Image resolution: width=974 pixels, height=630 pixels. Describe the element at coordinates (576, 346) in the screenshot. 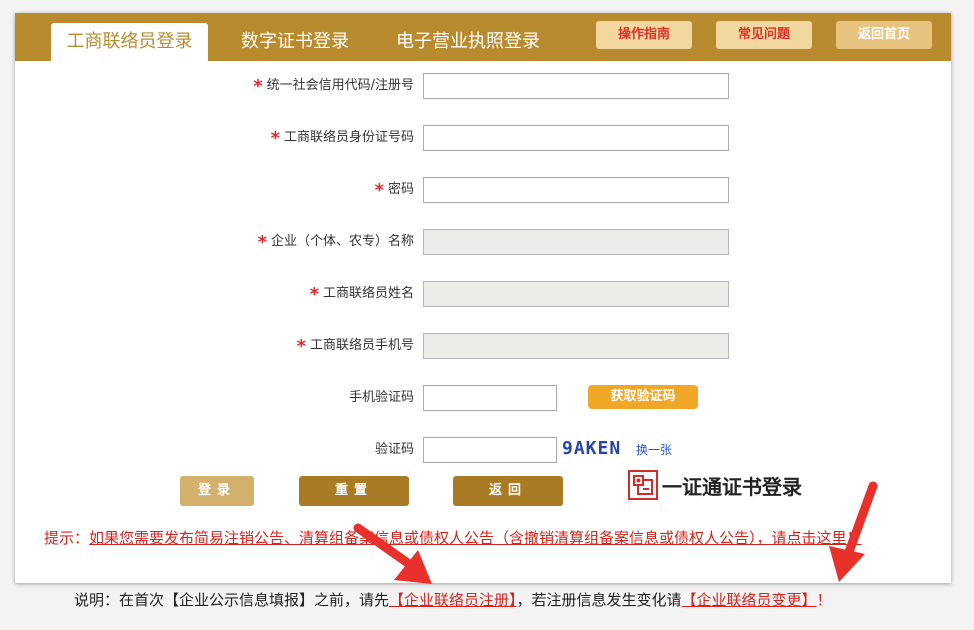

I see `liaison-phone-input` at that location.